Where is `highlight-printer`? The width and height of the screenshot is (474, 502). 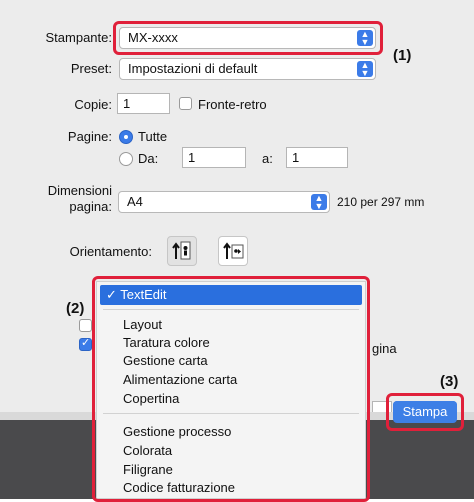 highlight-printer is located at coordinates (248, 38).